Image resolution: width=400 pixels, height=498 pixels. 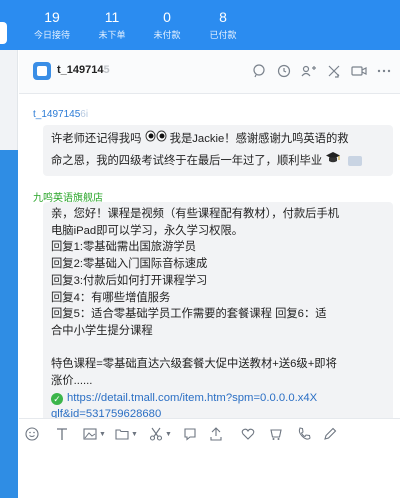 I want to click on stat-today-received: 19 今日接待, so click(x=52, y=24).